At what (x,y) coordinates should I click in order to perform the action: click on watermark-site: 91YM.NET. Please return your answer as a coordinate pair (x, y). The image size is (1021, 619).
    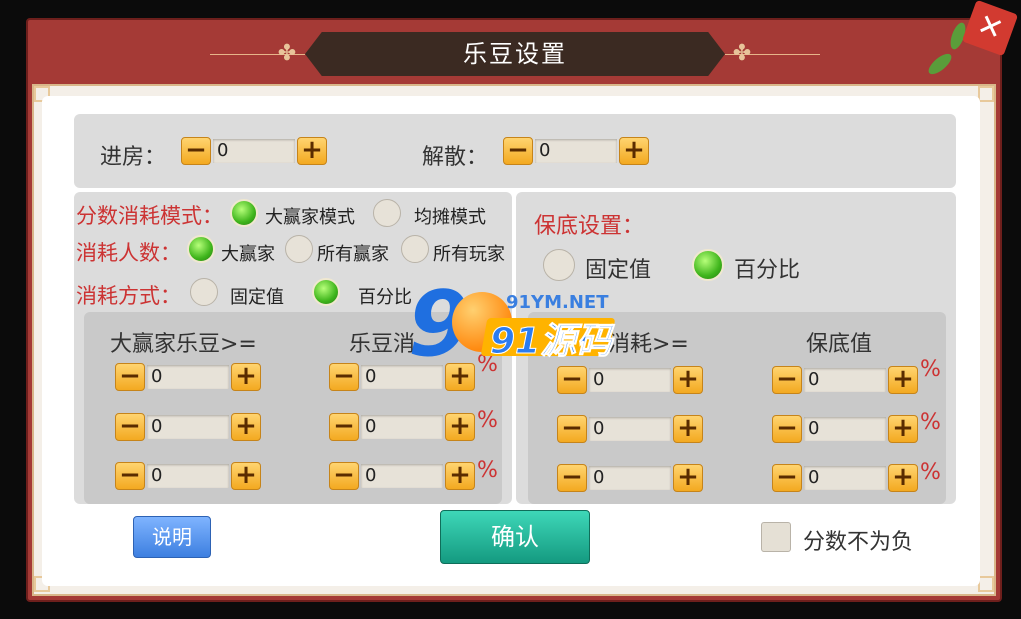
    Looking at the image, I should click on (557, 302).